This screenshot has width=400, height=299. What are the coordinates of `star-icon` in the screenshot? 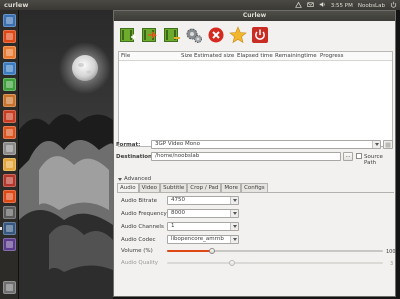 It's located at (238, 34).